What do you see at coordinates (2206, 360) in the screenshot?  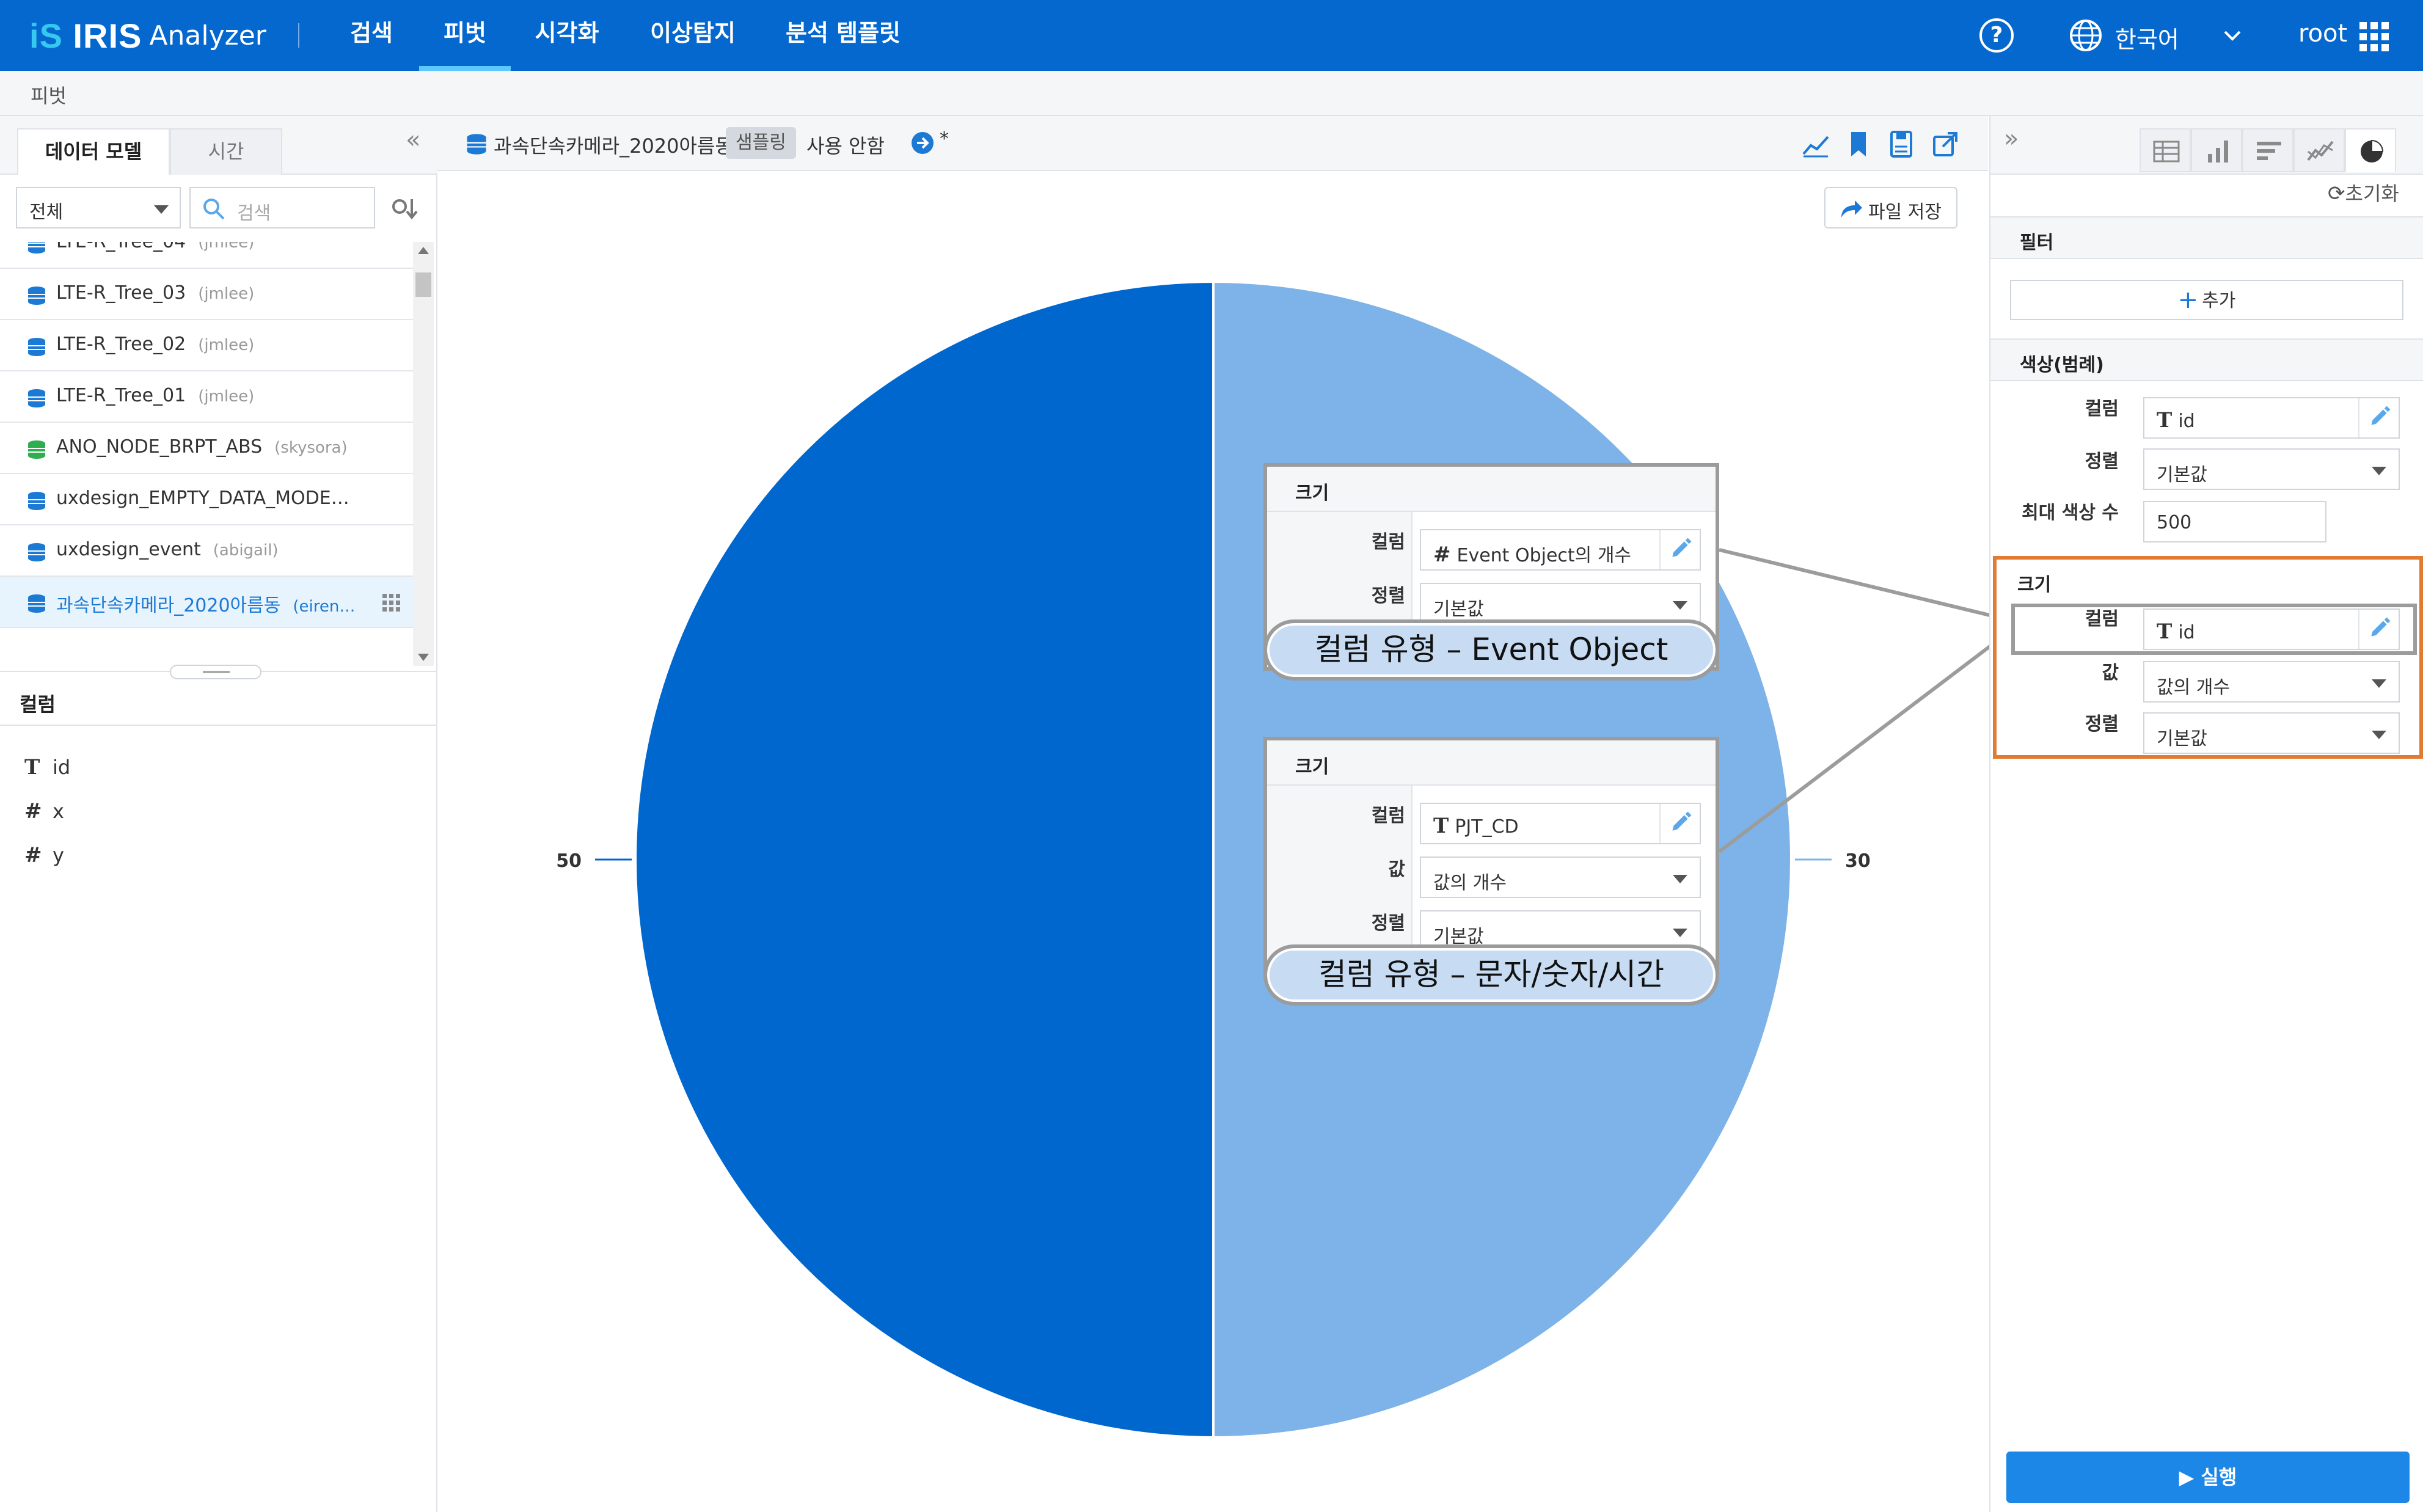 I see `color-legend-section-header: 색상(범례)` at bounding box center [2206, 360].